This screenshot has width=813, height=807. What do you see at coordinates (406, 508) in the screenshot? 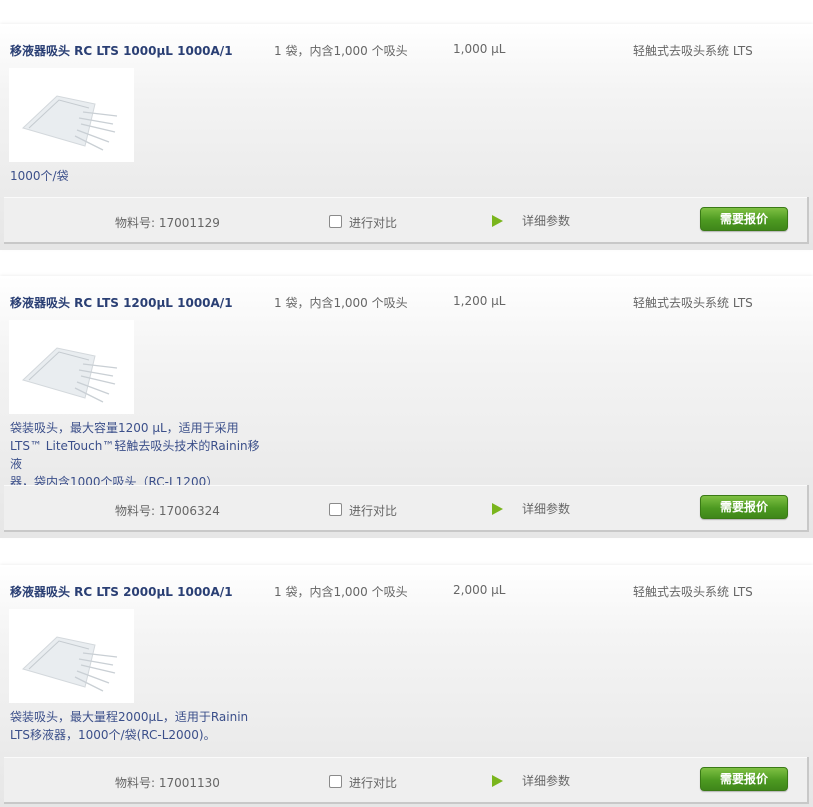
I see `product-action-bar: 物料号: 17006324 进行对比 详细参数 需要报价` at bounding box center [406, 508].